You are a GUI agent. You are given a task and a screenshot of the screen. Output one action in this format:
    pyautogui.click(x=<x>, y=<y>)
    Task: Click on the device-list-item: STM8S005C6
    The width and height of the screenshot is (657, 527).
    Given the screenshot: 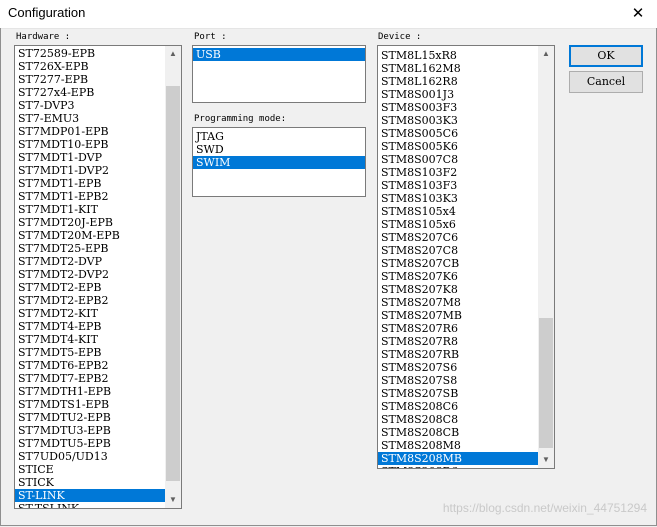 What is the action you would take?
    pyautogui.click(x=466, y=133)
    